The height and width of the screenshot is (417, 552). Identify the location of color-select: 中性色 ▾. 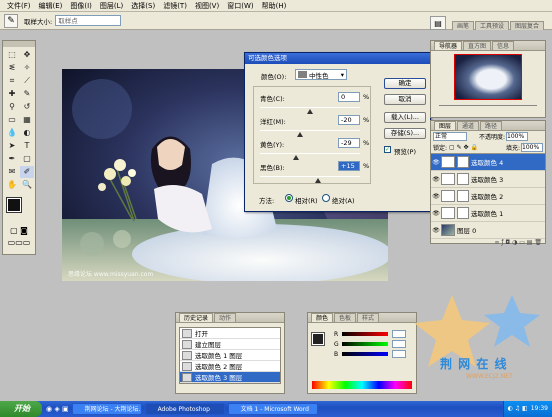
(321, 74).